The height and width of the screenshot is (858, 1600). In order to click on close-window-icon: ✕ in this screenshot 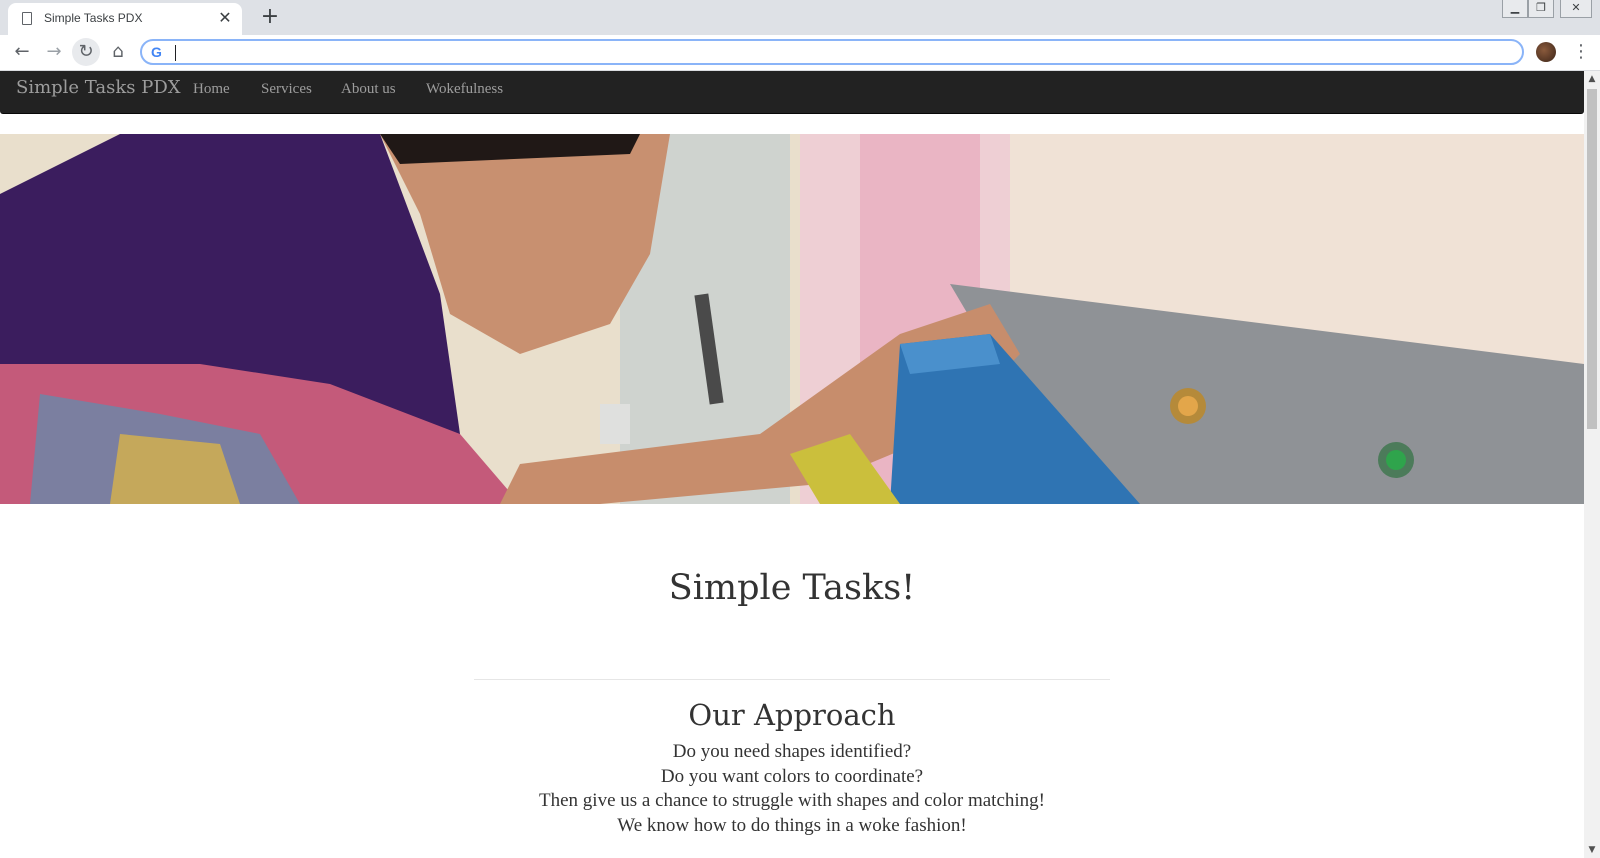, I will do `click(1576, 9)`.